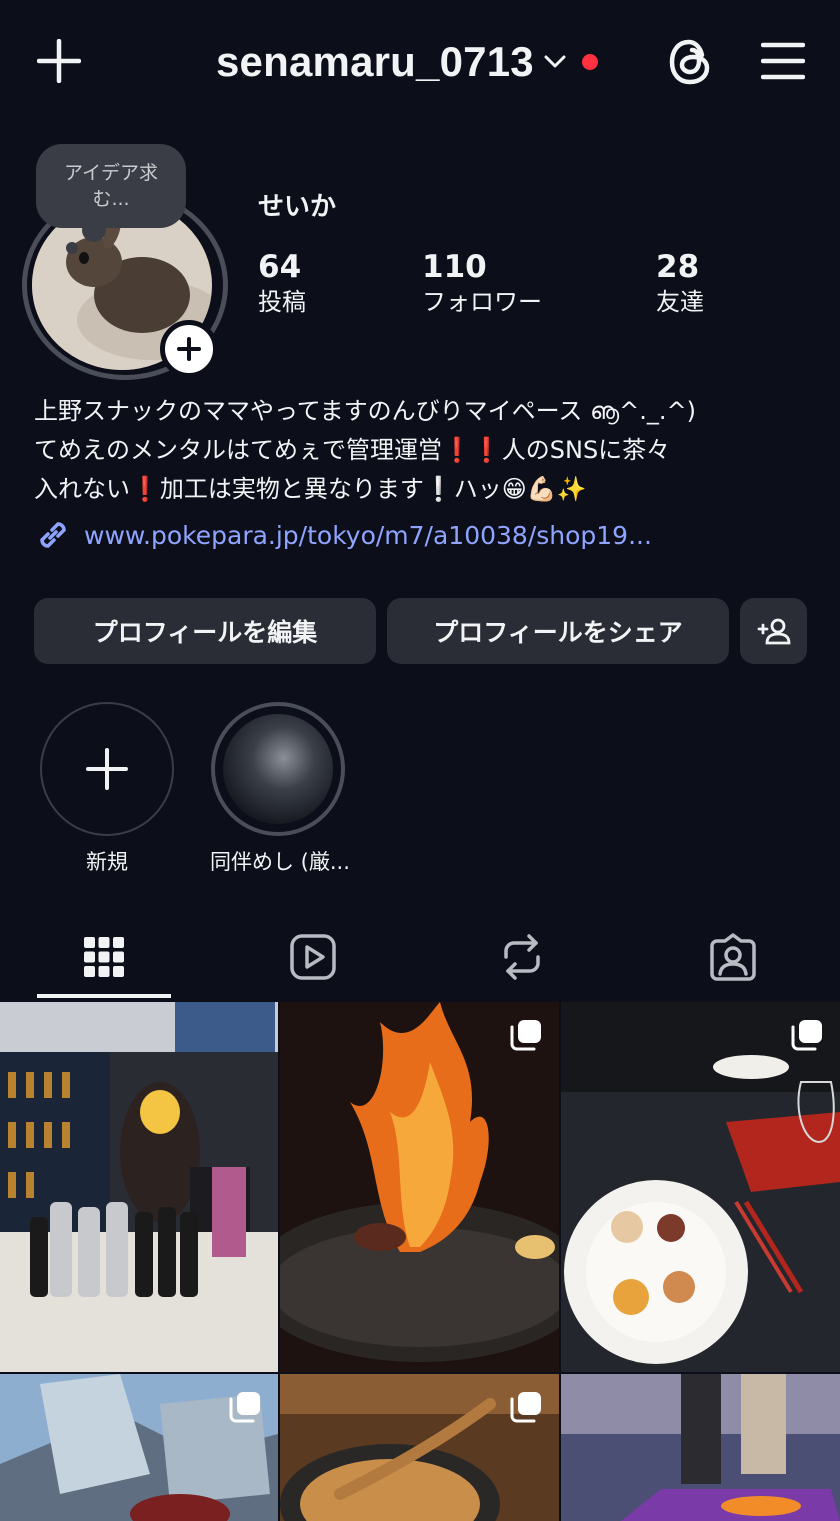 This screenshot has width=840, height=1521. Describe the element at coordinates (310, 489) in the screenshot. I see `bio-line: 入れない❗️加工は実物と異なります❕ハッ😁💪🏻✨` at that location.